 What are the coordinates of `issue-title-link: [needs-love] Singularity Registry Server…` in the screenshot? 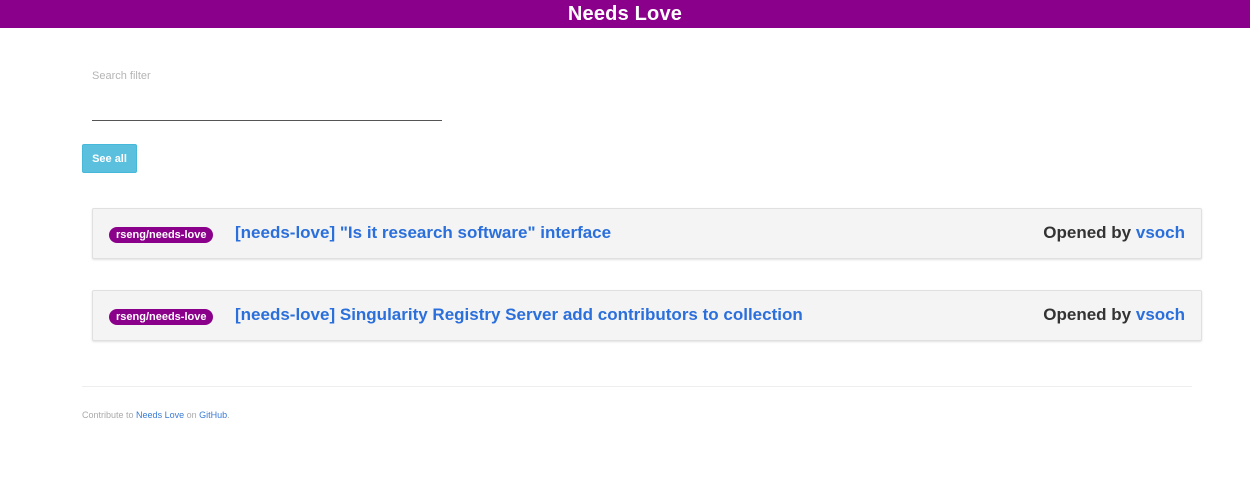 It's located at (519, 315).